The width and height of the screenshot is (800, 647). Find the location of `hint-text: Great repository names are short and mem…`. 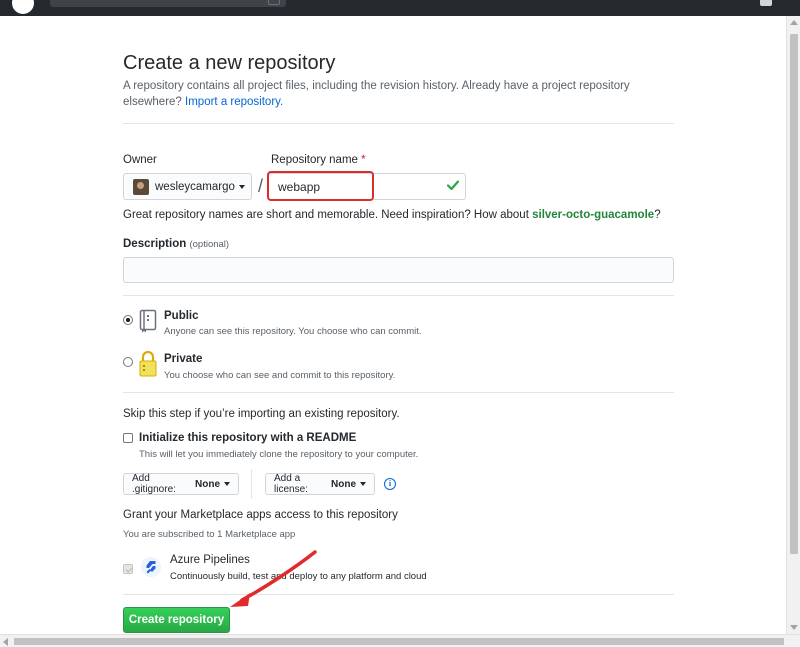

hint-text: Great repository names are short and mem… is located at coordinates (326, 215).